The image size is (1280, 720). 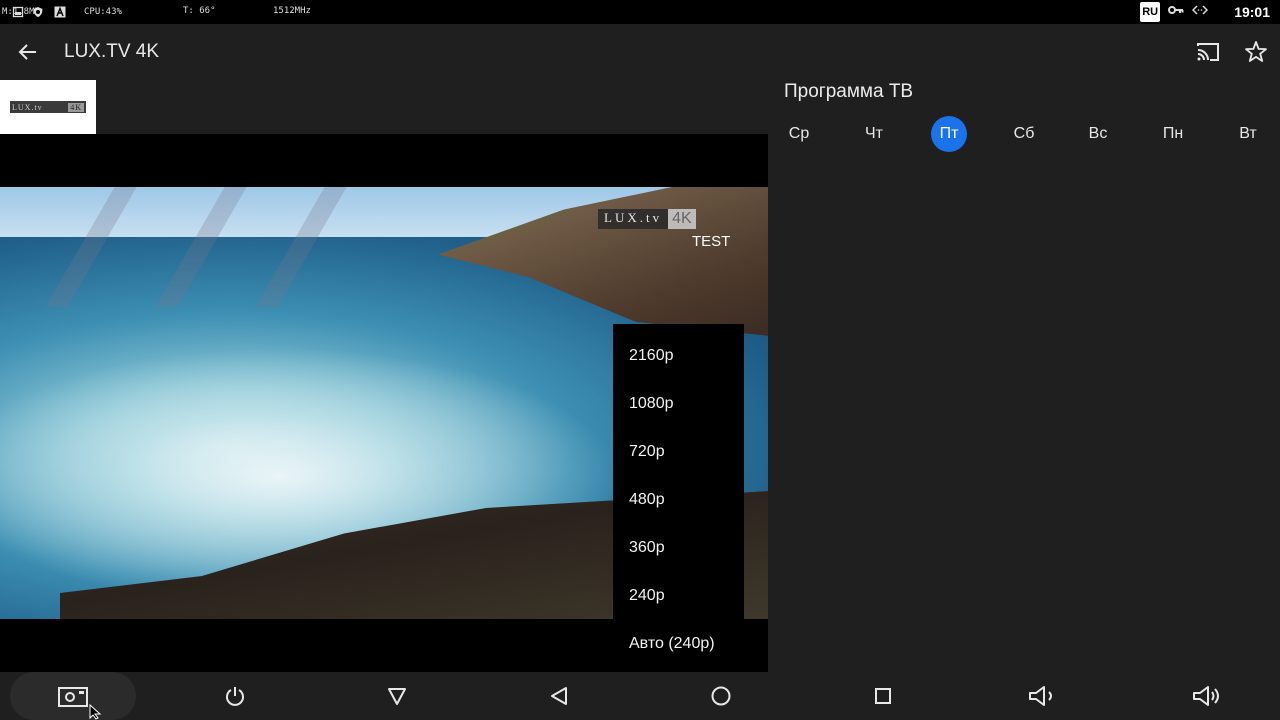 I want to click on power-button, so click(x=235, y=696).